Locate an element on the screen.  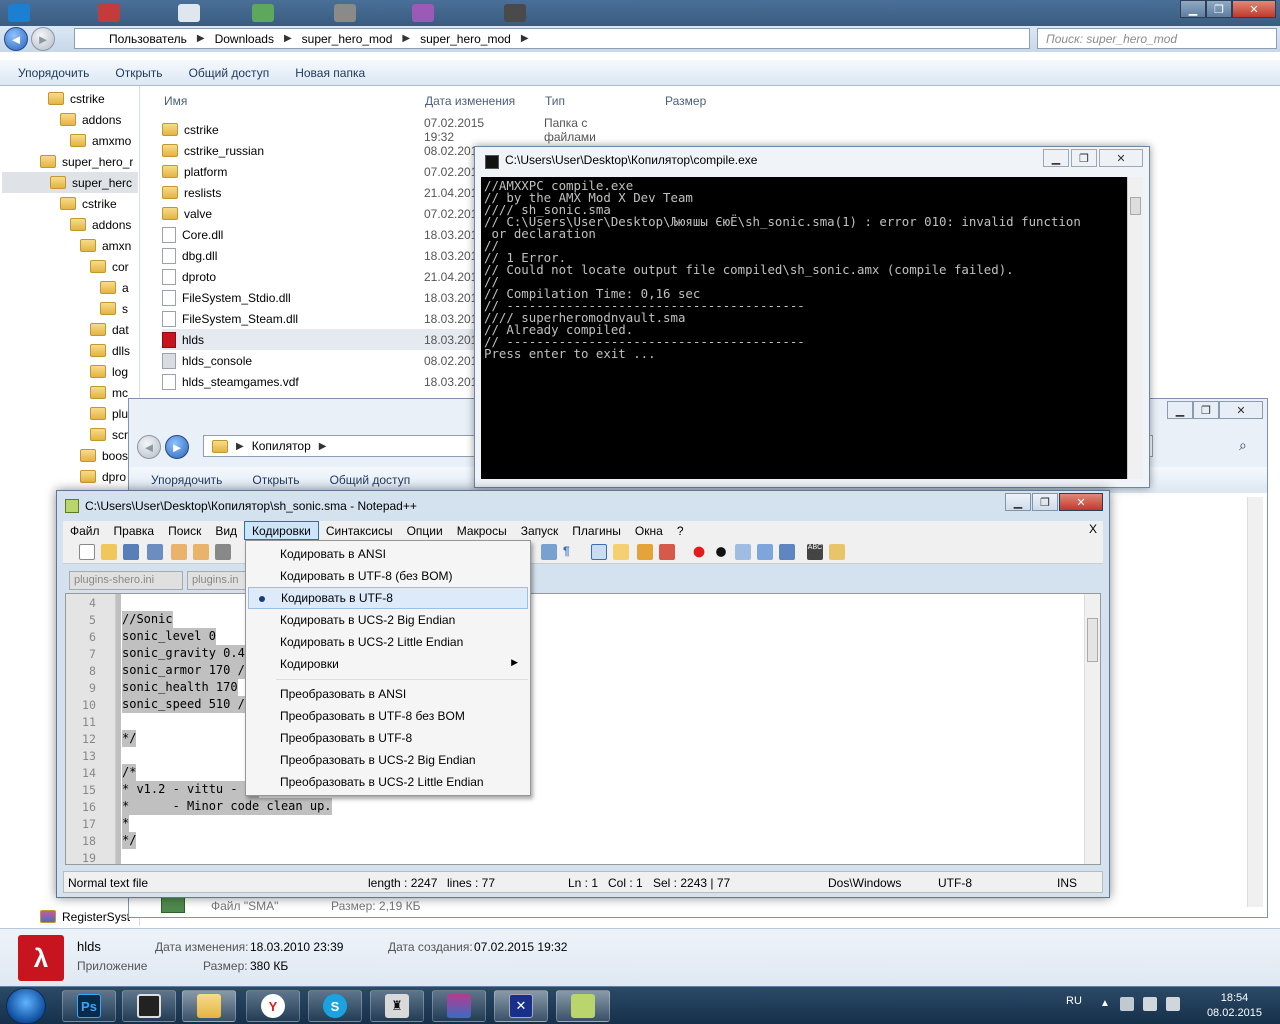
menu-windows: Окна is located at coordinates (649, 530).